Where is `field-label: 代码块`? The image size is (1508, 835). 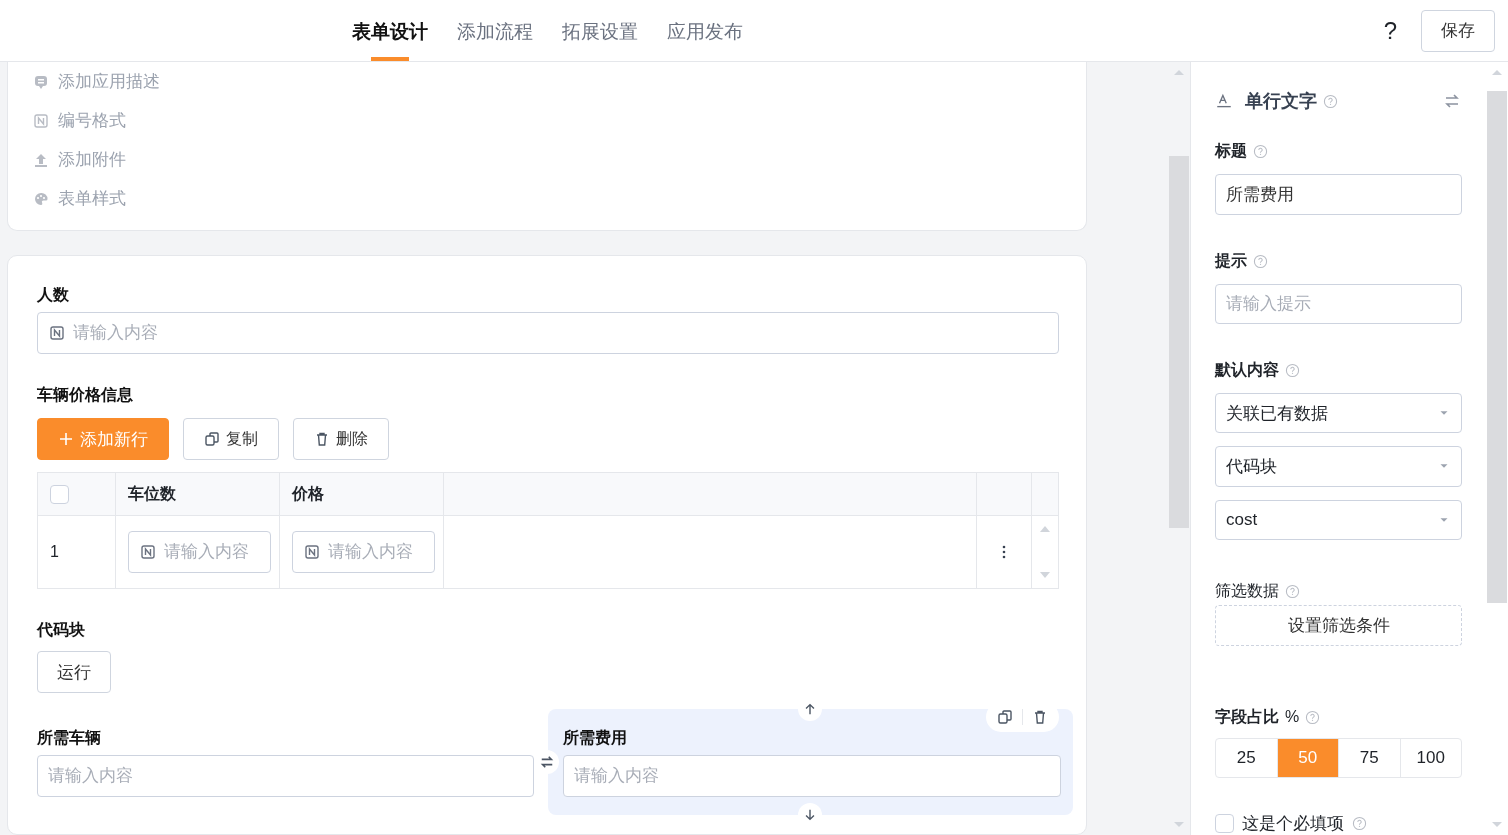 field-label: 代码块 is located at coordinates (61, 629).